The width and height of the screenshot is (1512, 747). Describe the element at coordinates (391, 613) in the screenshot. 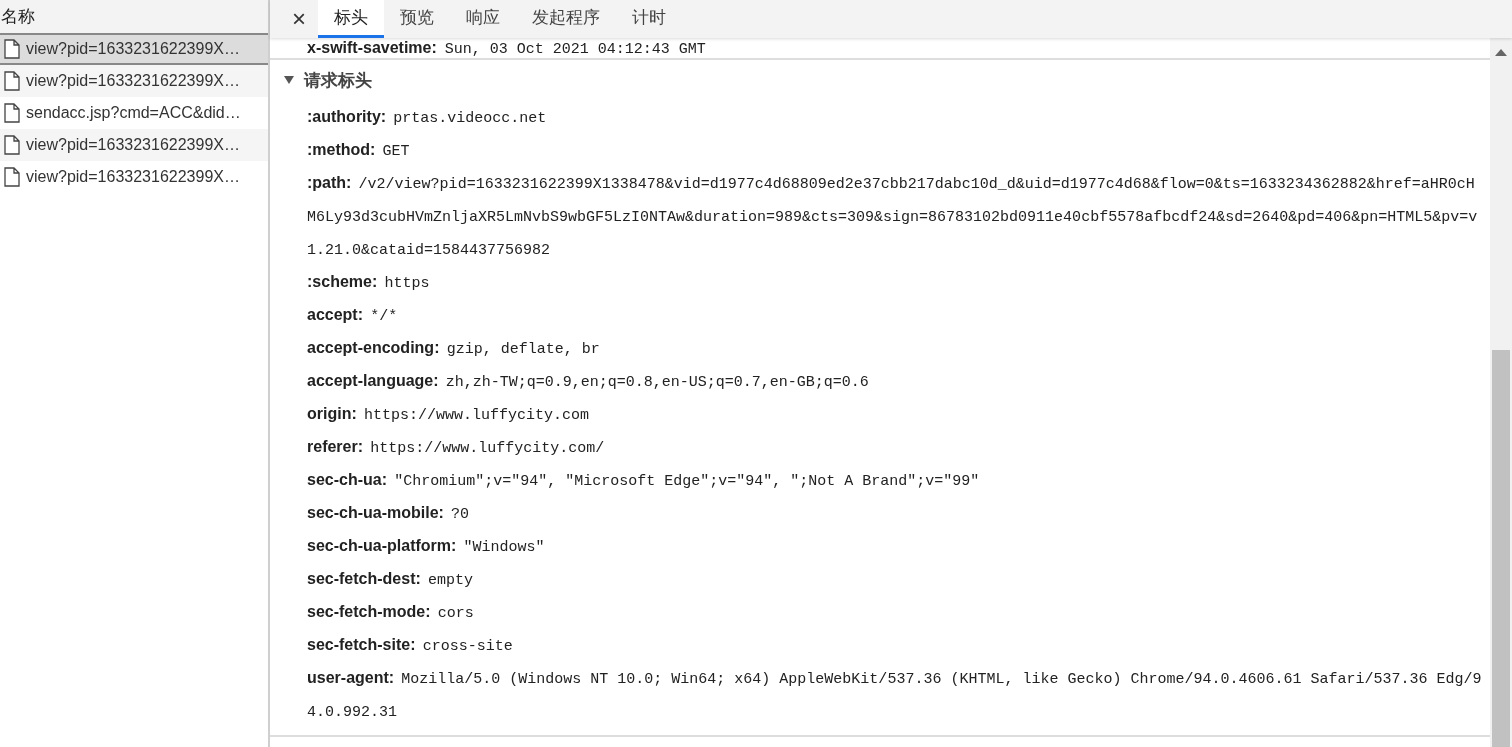

I see `header-line: sec-fetch-mode: cors` at that location.